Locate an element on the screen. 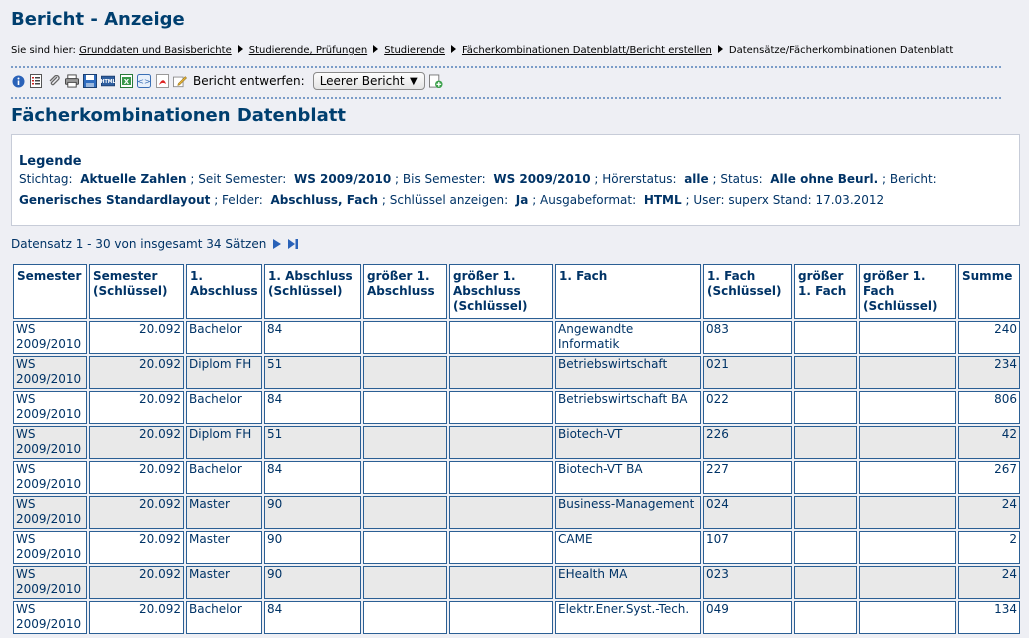 This screenshot has height=638, width=1029. cell-abschluss-key: 51 is located at coordinates (312, 442).